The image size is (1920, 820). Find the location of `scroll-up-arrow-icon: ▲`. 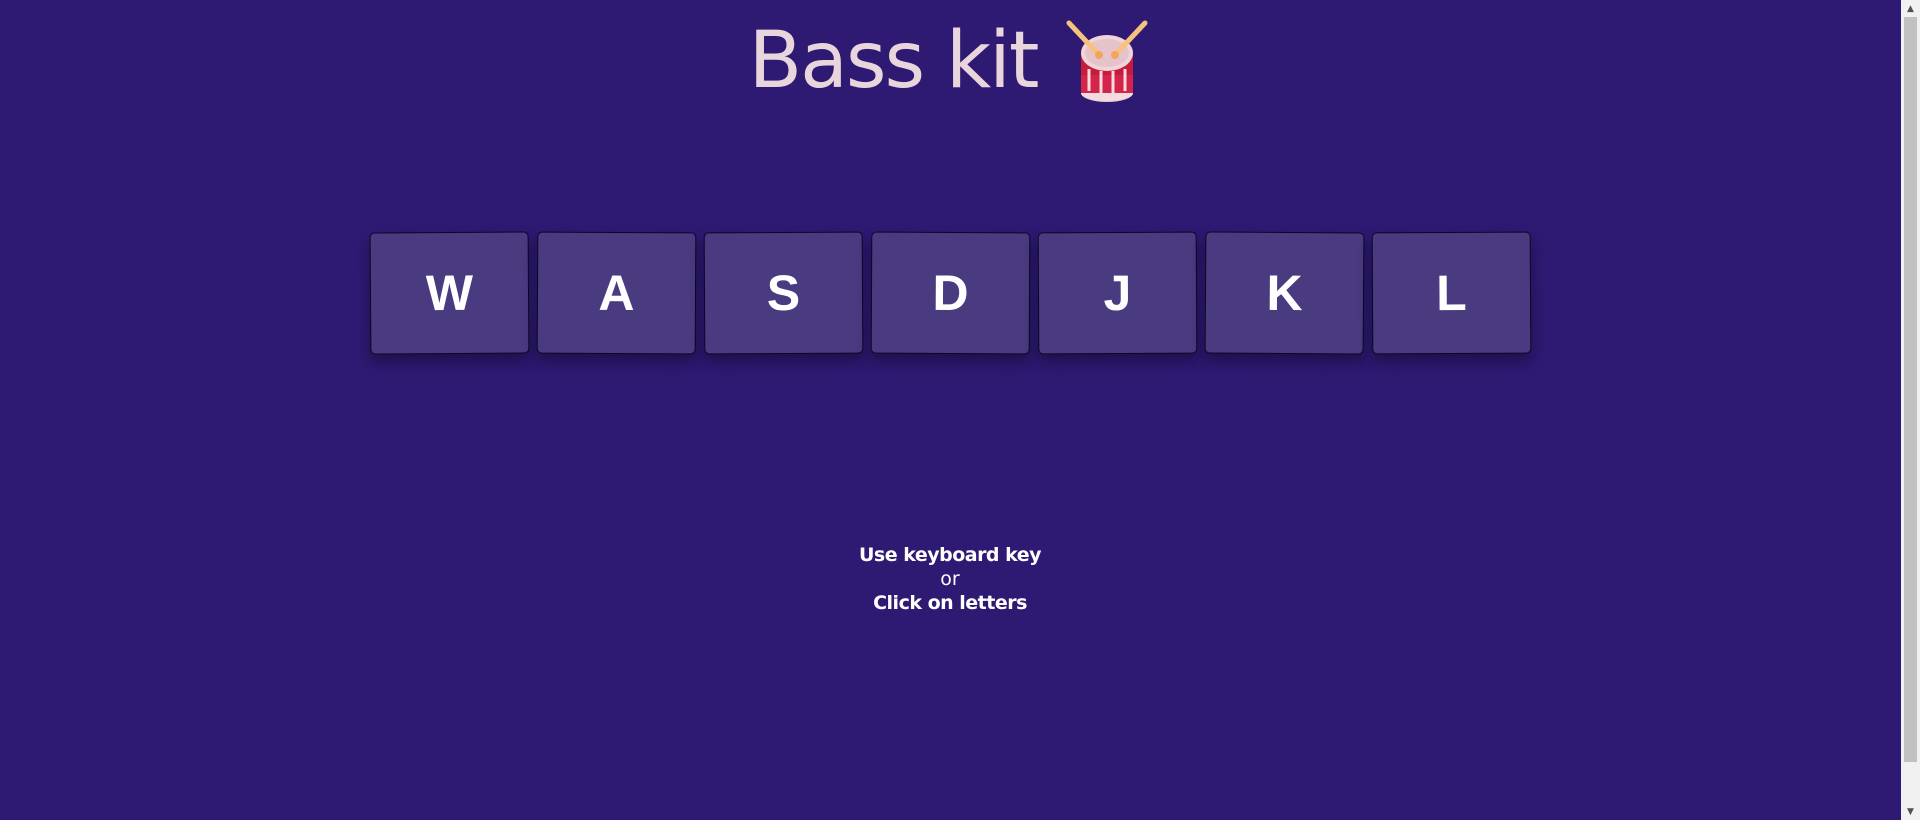

scroll-up-arrow-icon: ▲ is located at coordinates (1910, 8).